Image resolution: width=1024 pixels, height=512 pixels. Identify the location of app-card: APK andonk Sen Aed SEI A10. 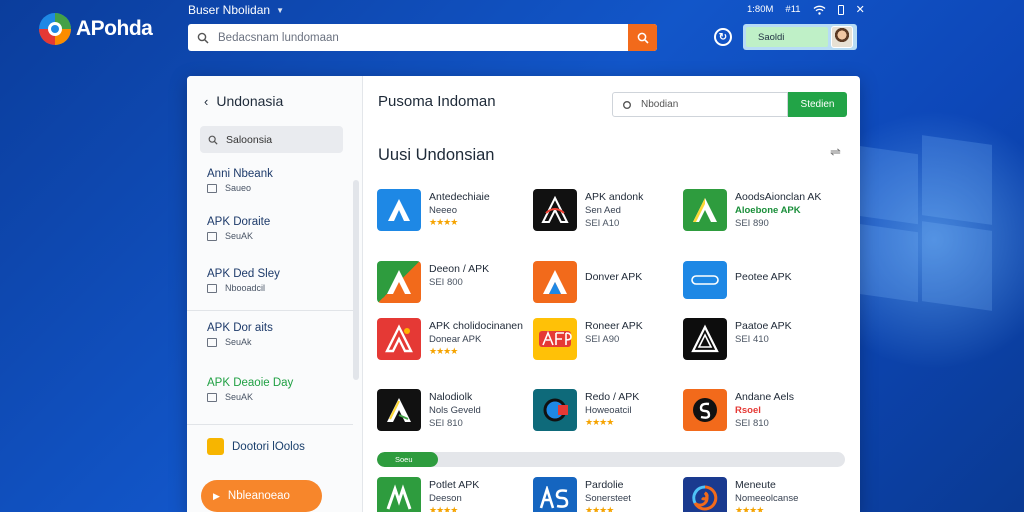
(588, 210).